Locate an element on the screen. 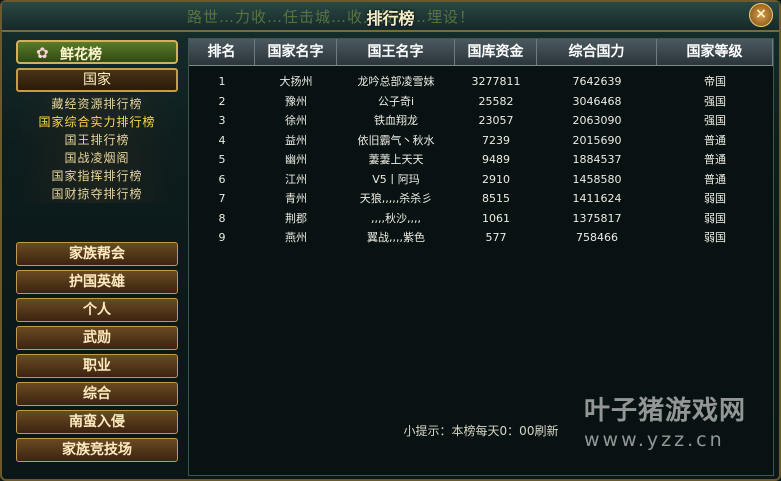 The image size is (781, 481). sidebar-menu: 家族帮会护国英雄个人武勋职业综合南蛮入侵家族竞技场 is located at coordinates (97, 354).